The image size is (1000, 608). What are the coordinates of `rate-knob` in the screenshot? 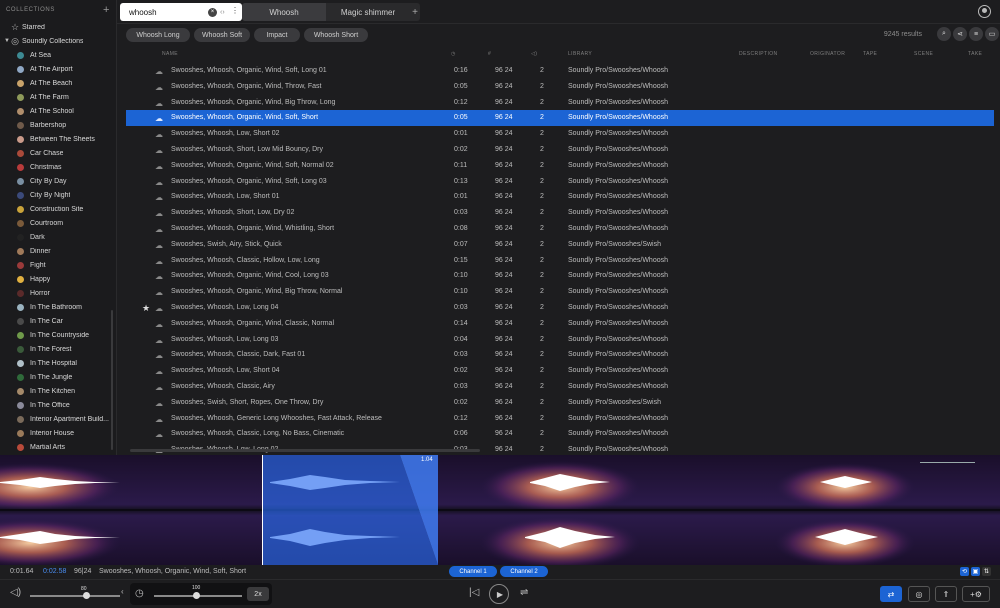 It's located at (196, 595).